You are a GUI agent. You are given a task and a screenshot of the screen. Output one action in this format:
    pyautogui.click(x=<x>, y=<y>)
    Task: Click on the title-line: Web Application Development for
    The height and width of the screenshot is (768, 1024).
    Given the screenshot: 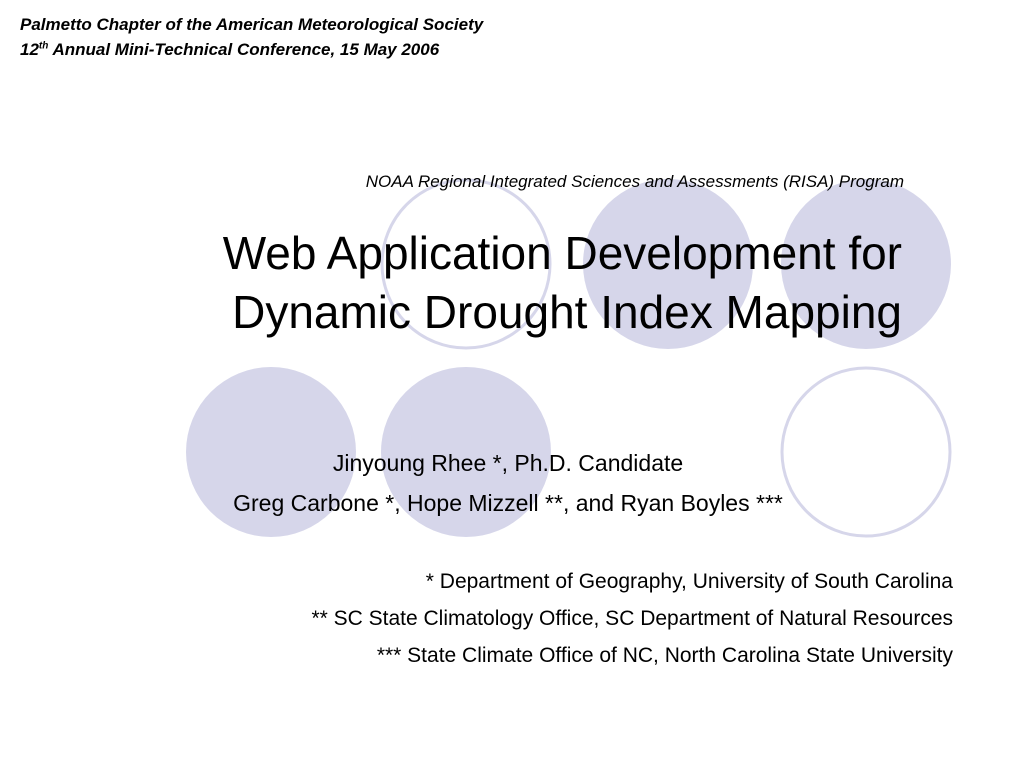 What is the action you would take?
    pyautogui.click(x=562, y=253)
    